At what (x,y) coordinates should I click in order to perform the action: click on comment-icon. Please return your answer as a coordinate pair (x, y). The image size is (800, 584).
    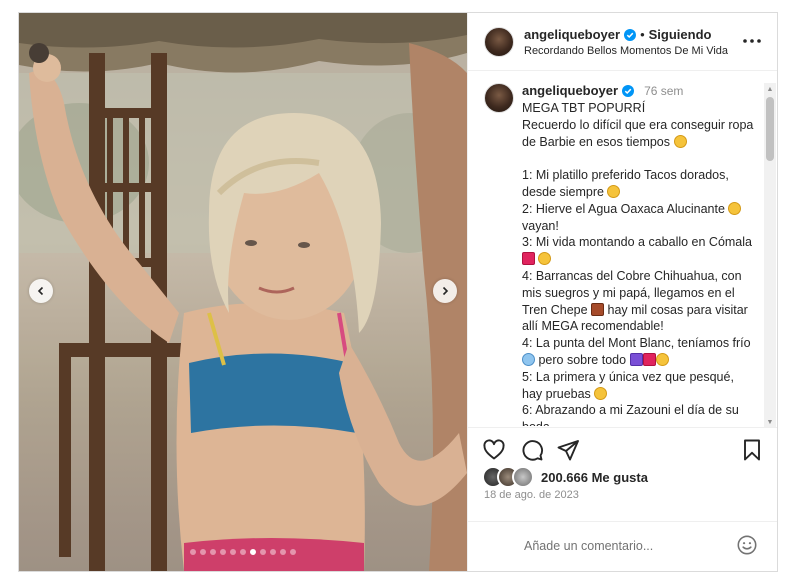
    Looking at the image, I should click on (532, 450).